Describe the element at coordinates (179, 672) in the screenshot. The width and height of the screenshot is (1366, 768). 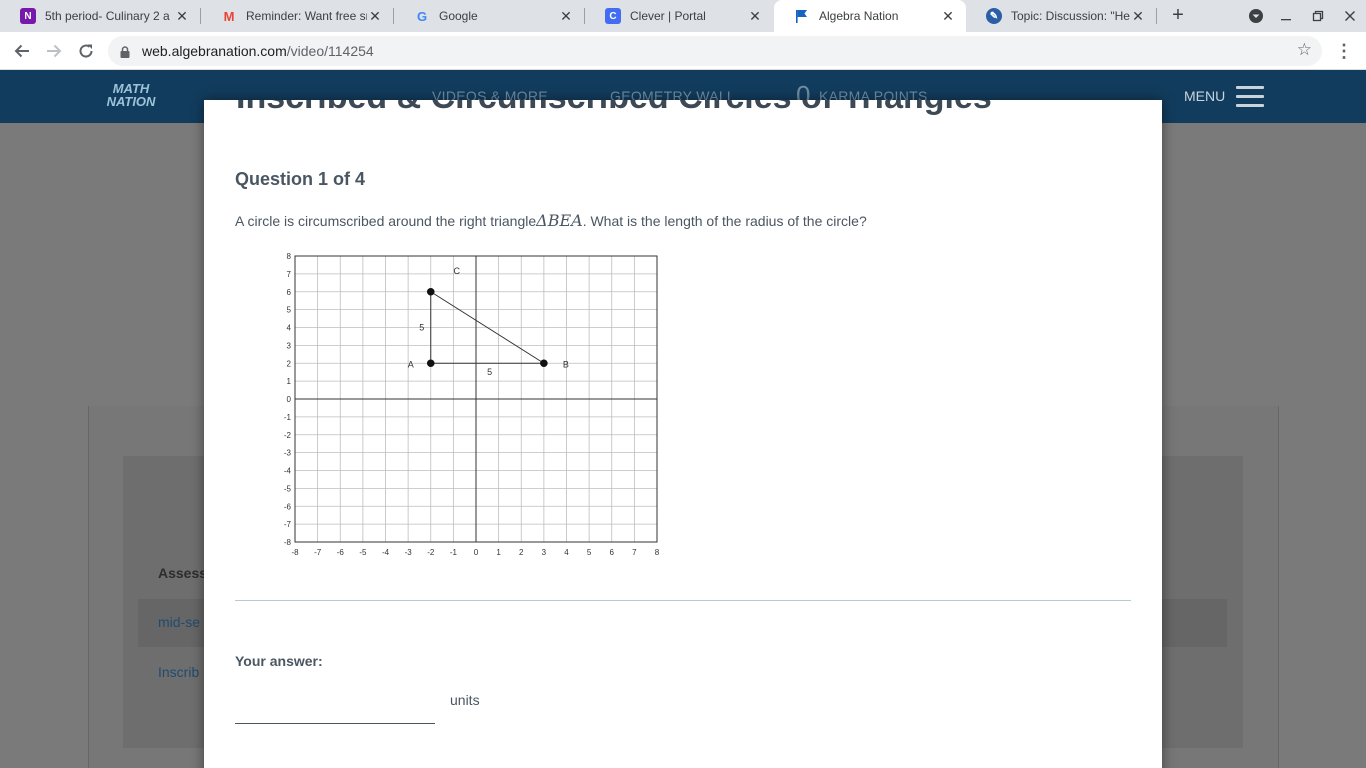
I see `background-link: Inscrib` at that location.